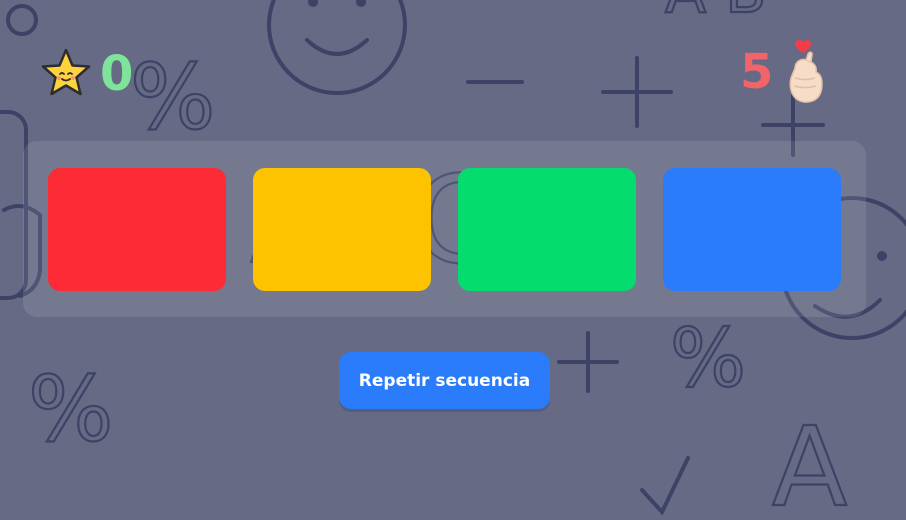 The height and width of the screenshot is (520, 906). I want to click on tile-red, so click(137, 229).